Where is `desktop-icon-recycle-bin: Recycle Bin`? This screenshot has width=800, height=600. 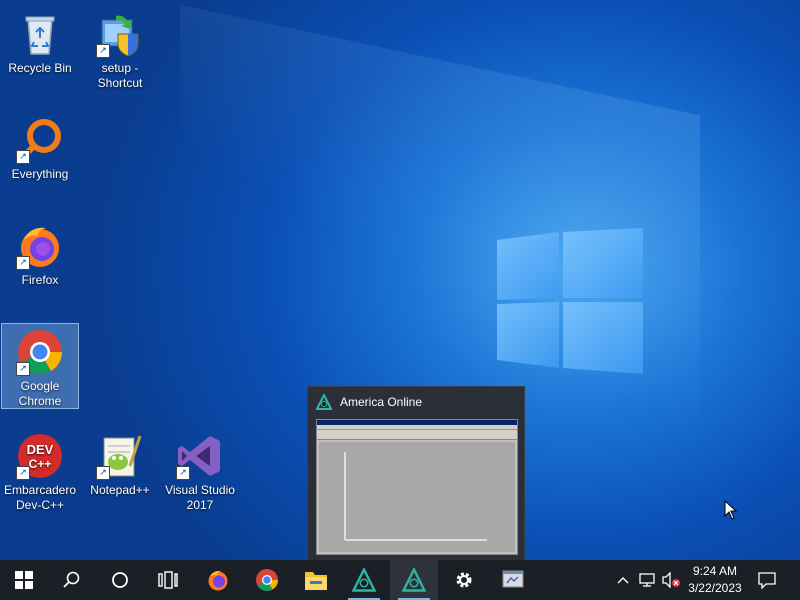 desktop-icon-recycle-bin: Recycle Bin is located at coordinates (40, 41).